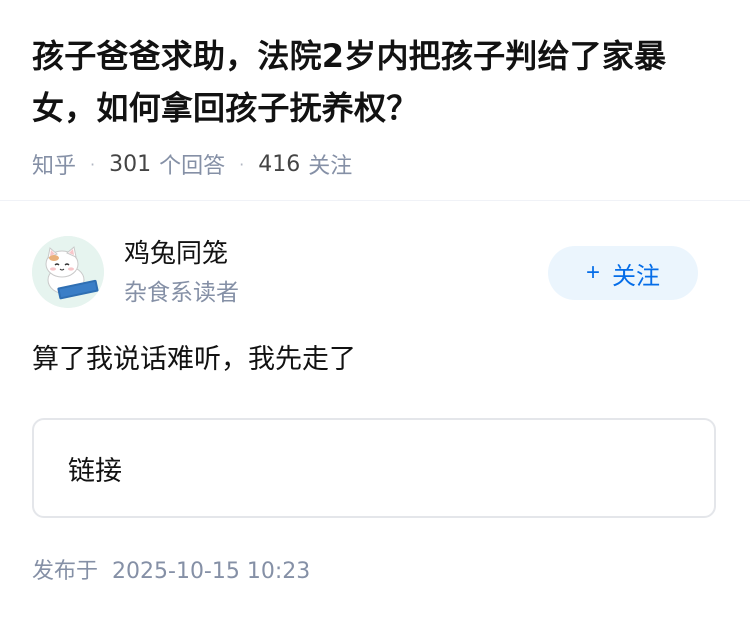  I want to click on answer-count-label: 个回答, so click(192, 166).